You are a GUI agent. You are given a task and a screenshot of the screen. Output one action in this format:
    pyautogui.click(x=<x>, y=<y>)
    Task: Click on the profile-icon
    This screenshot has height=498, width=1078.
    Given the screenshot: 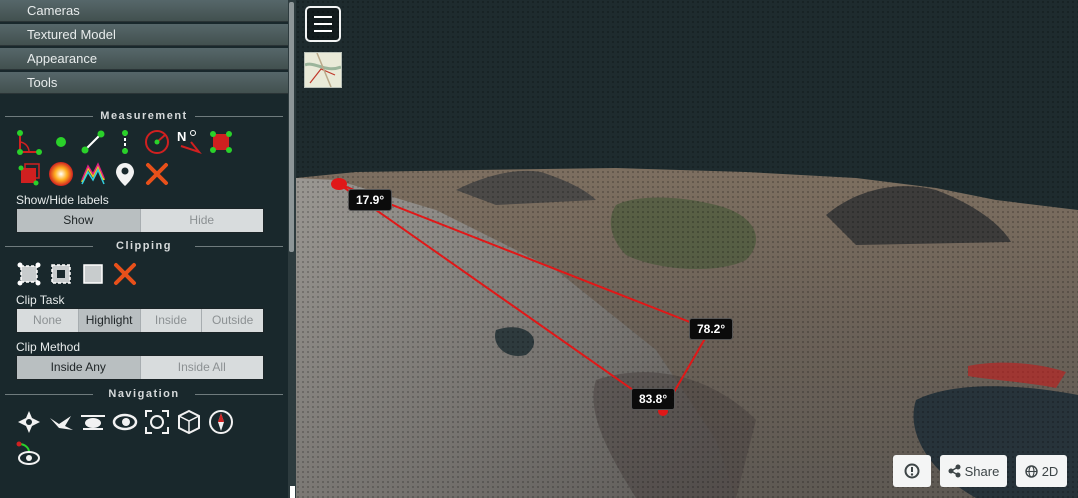 What is the action you would take?
    pyautogui.click(x=93, y=174)
    